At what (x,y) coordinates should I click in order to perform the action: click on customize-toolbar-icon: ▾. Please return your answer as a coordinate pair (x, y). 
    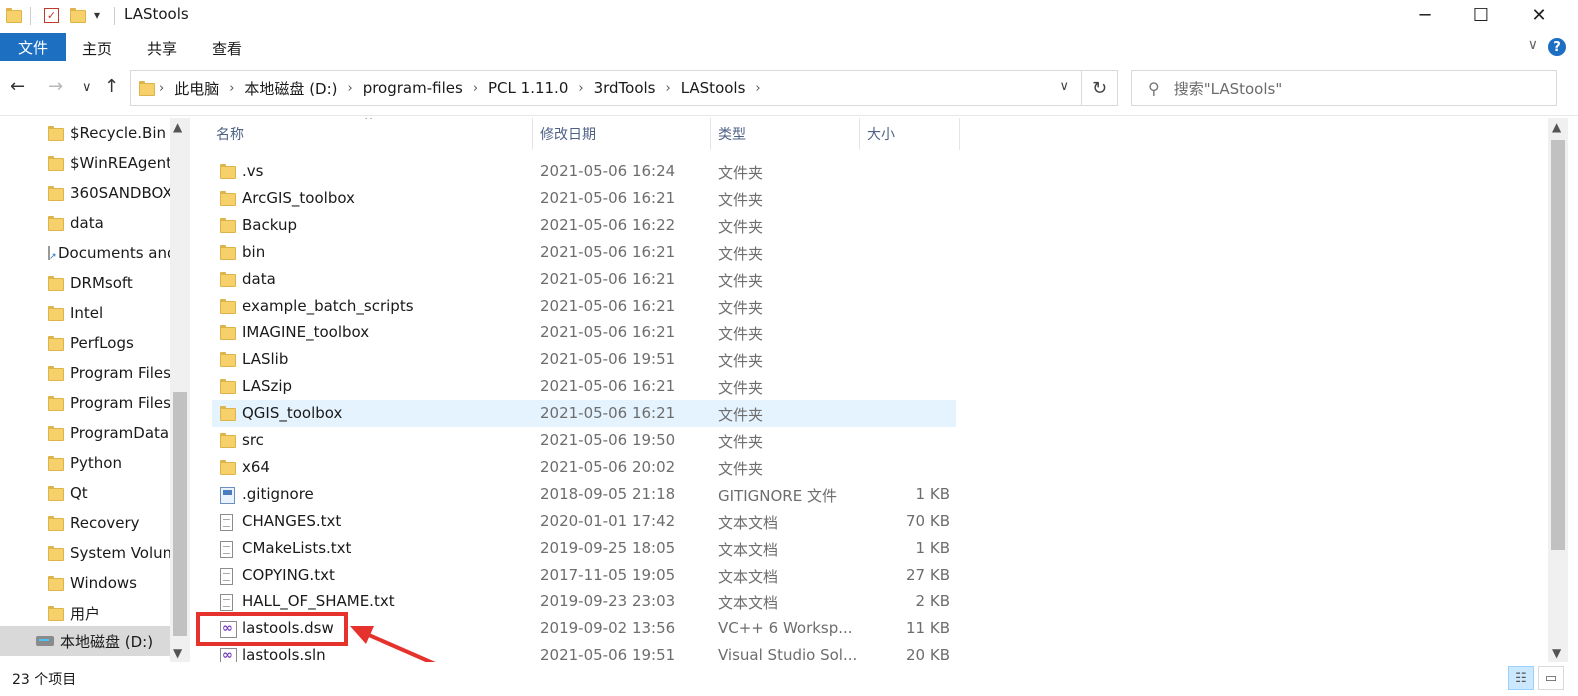
    Looking at the image, I should click on (97, 15).